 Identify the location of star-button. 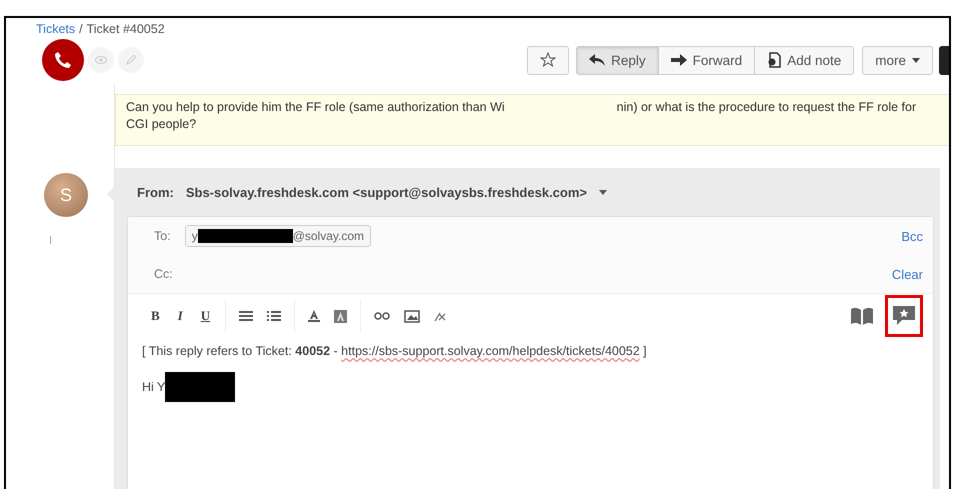
(548, 60).